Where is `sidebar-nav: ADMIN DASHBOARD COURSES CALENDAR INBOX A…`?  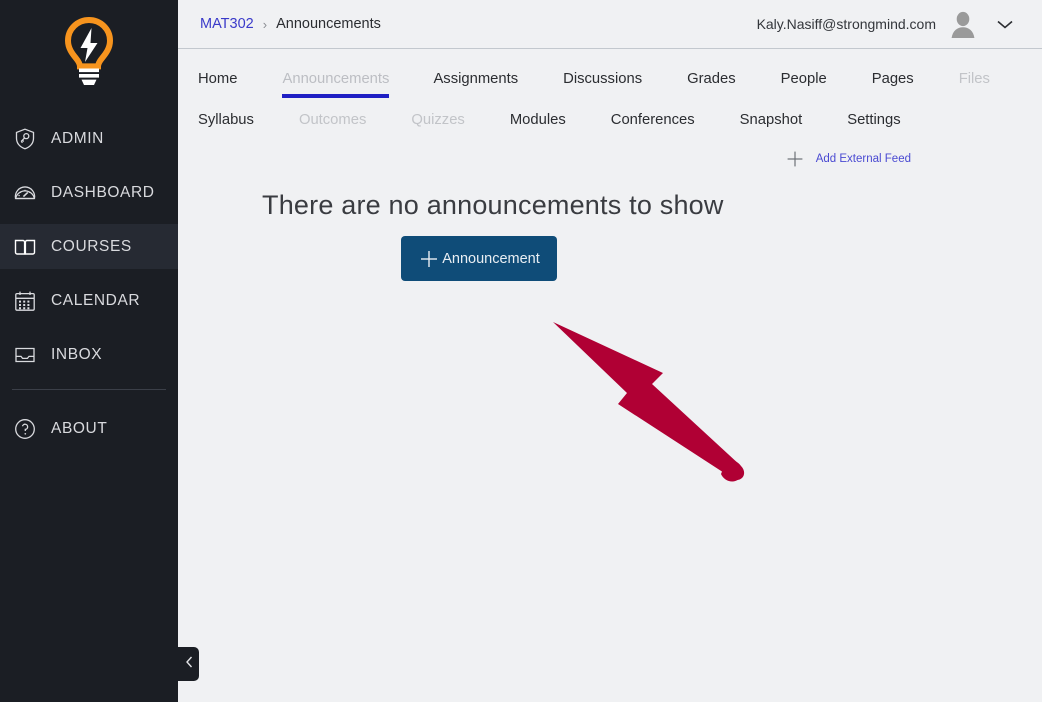 sidebar-nav: ADMIN DASHBOARD COURSES CALENDAR INBOX A… is located at coordinates (89, 283).